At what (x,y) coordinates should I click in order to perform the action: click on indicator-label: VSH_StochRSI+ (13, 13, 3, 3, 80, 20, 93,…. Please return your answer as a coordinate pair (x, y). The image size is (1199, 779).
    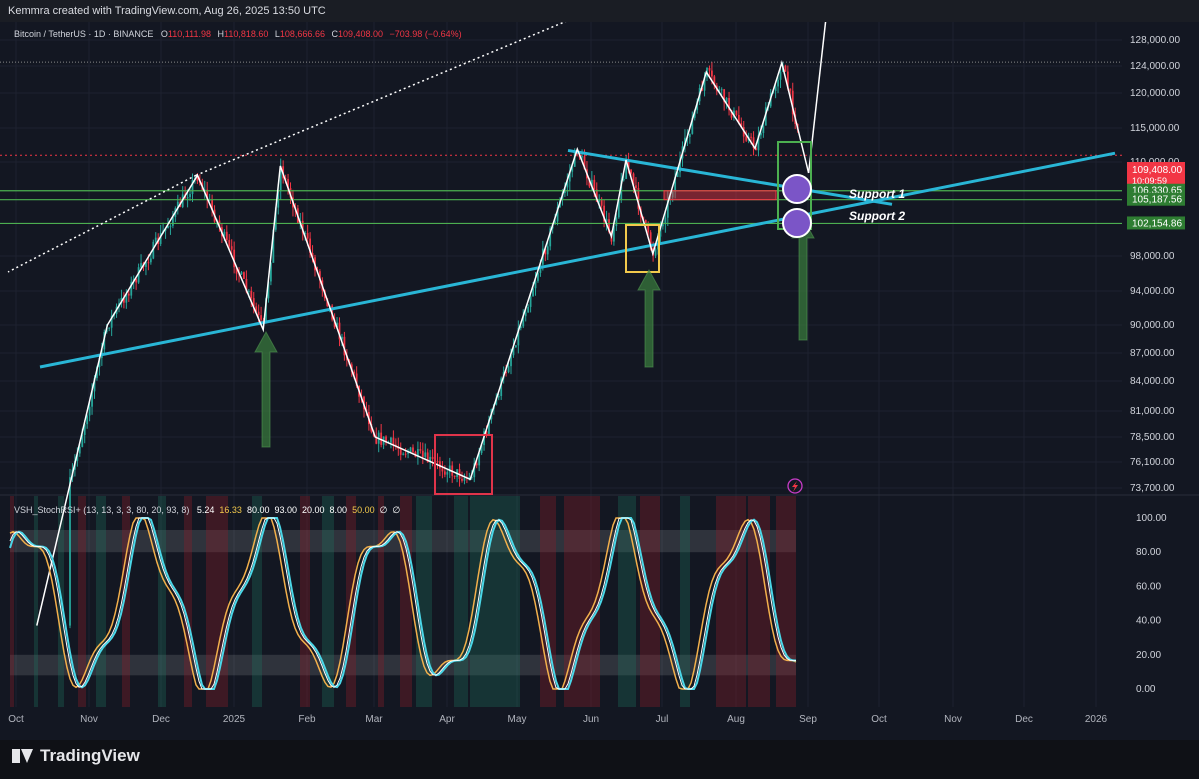
    Looking at the image, I should click on (101, 510).